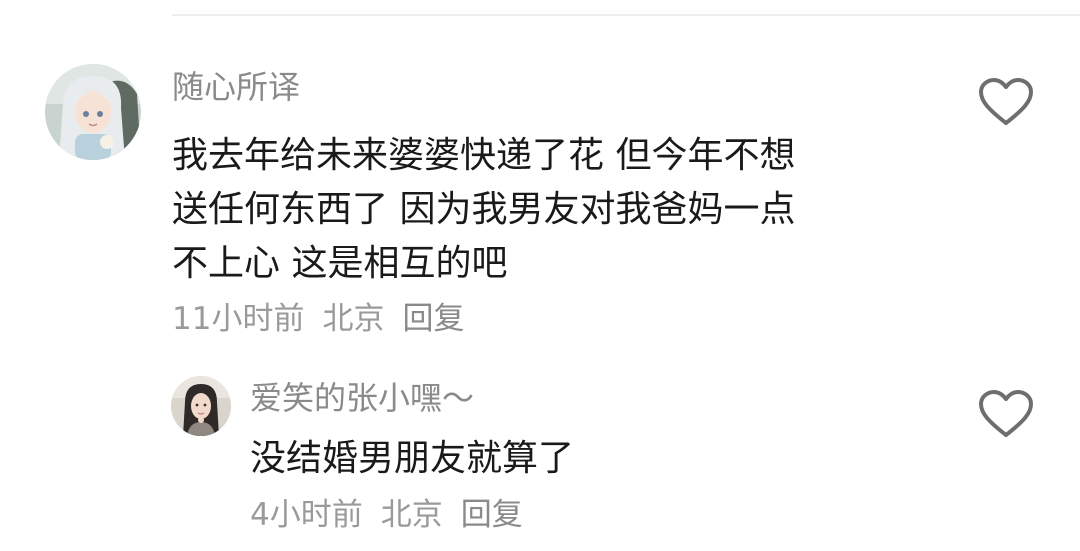 This screenshot has height=551, width=1080. I want to click on comment-time: 11小时前, so click(238, 319).